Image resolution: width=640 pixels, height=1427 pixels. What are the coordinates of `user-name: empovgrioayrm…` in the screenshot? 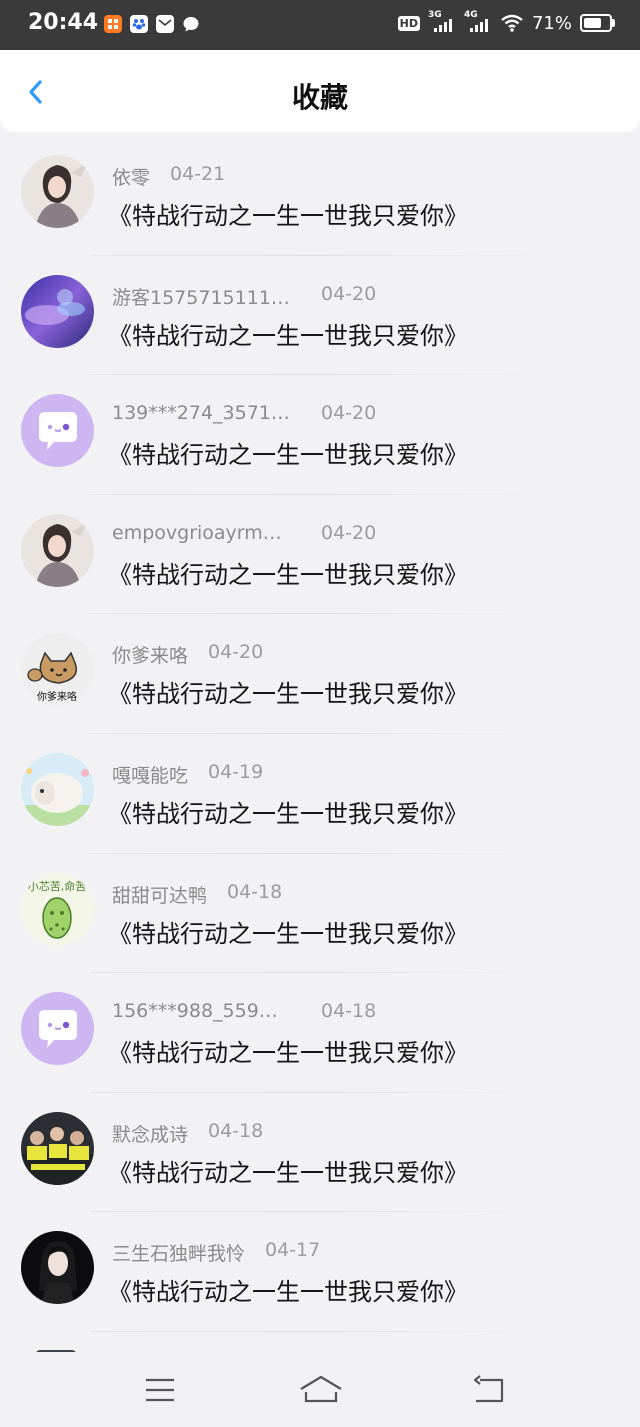 It's located at (197, 532).